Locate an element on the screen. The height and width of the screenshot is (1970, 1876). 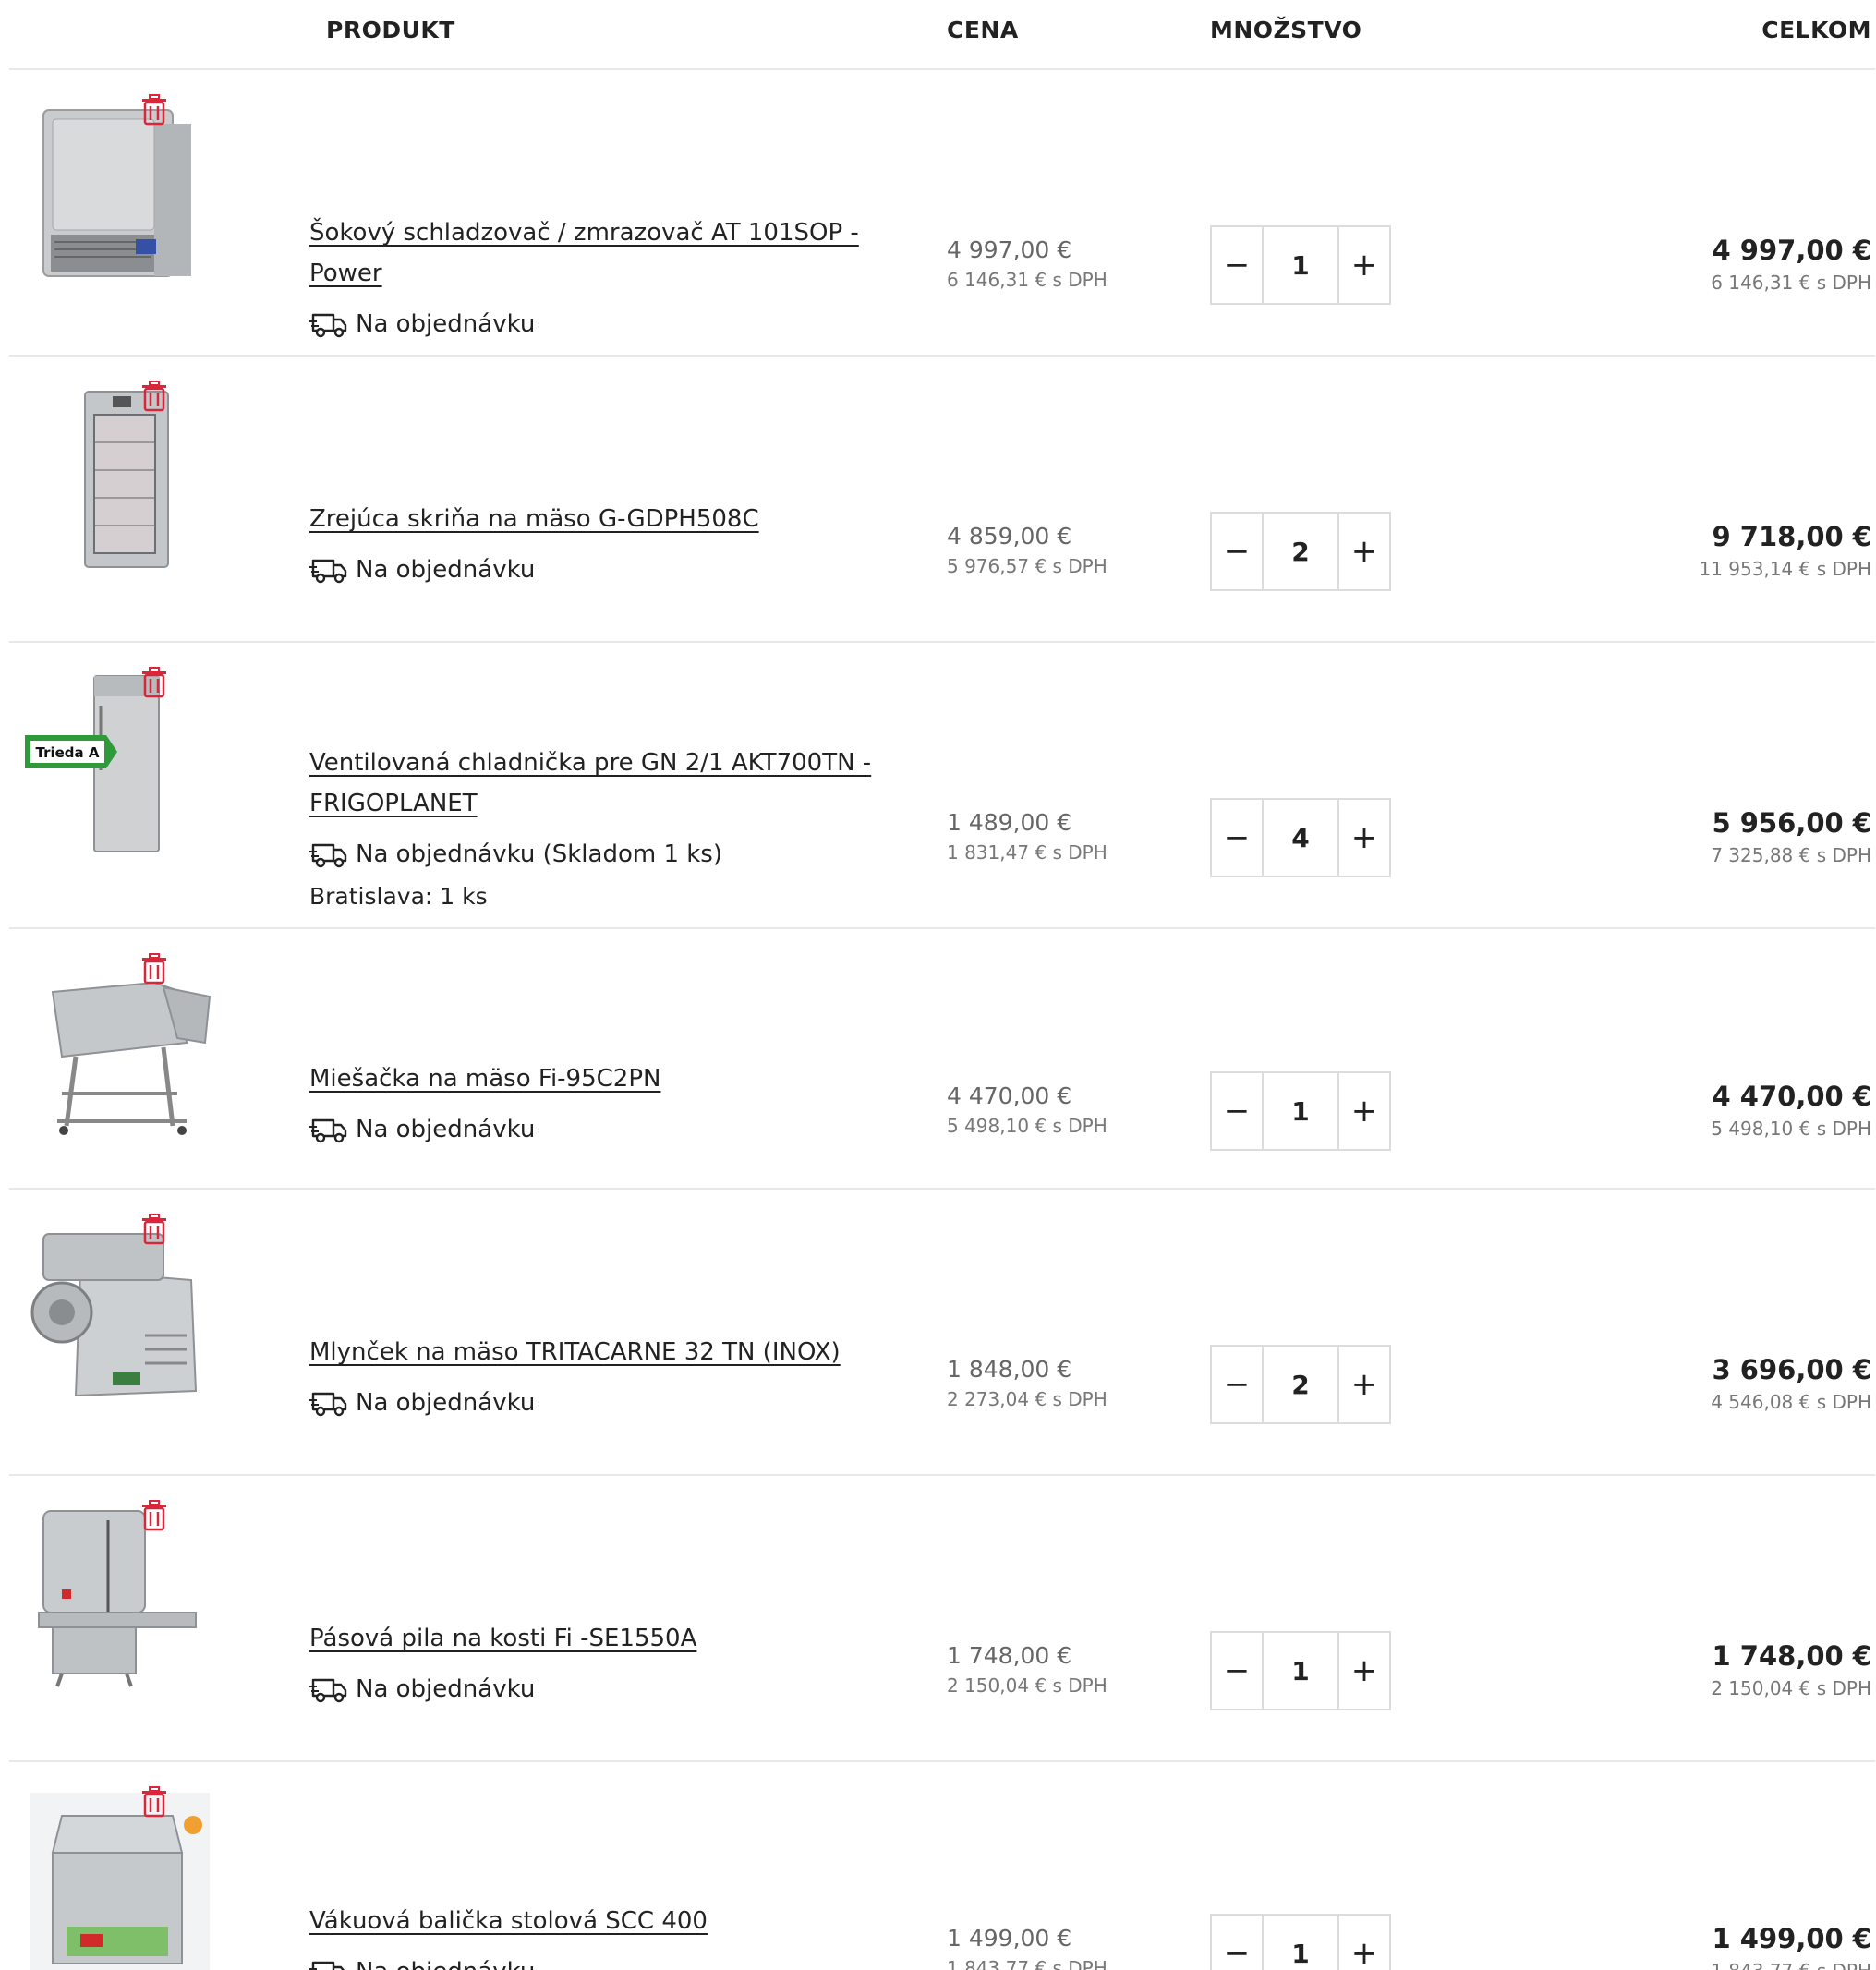
quantity-stepper: − 2 + is located at coordinates (1300, 552).